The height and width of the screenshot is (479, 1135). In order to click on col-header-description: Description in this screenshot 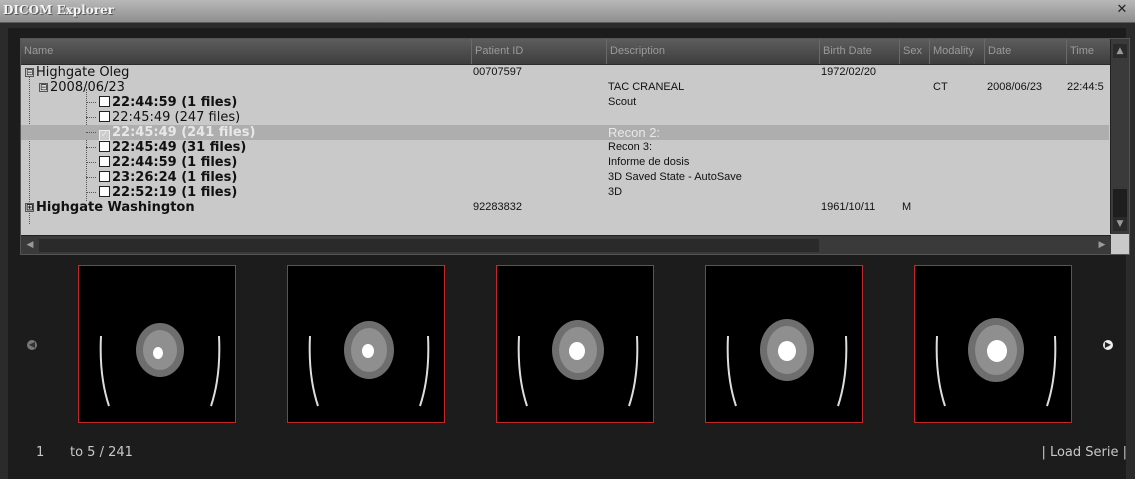, I will do `click(712, 51)`.